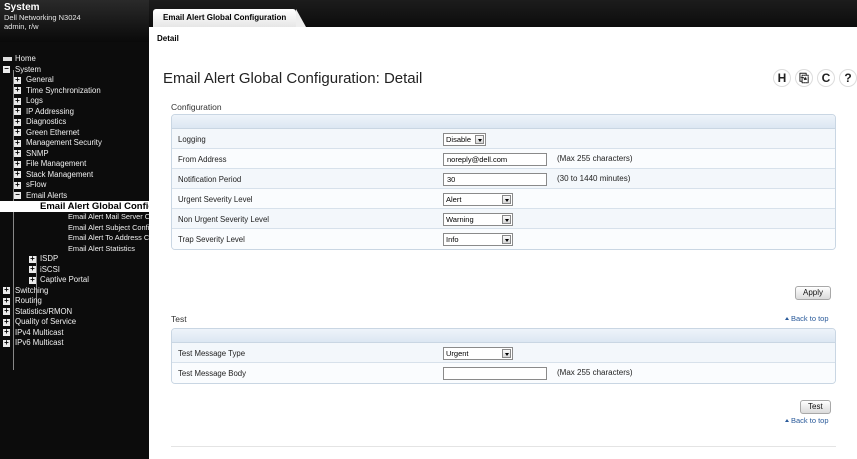  I want to click on tree-item-captive-portal: + Captive Portal, so click(74, 280).